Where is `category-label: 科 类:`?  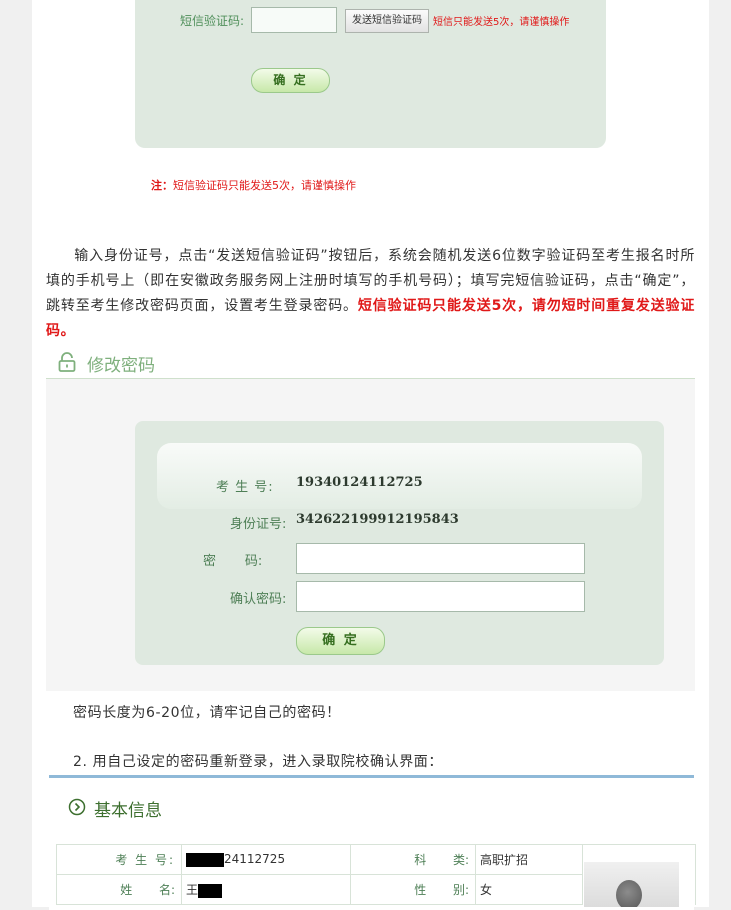 category-label: 科 类: is located at coordinates (413, 859).